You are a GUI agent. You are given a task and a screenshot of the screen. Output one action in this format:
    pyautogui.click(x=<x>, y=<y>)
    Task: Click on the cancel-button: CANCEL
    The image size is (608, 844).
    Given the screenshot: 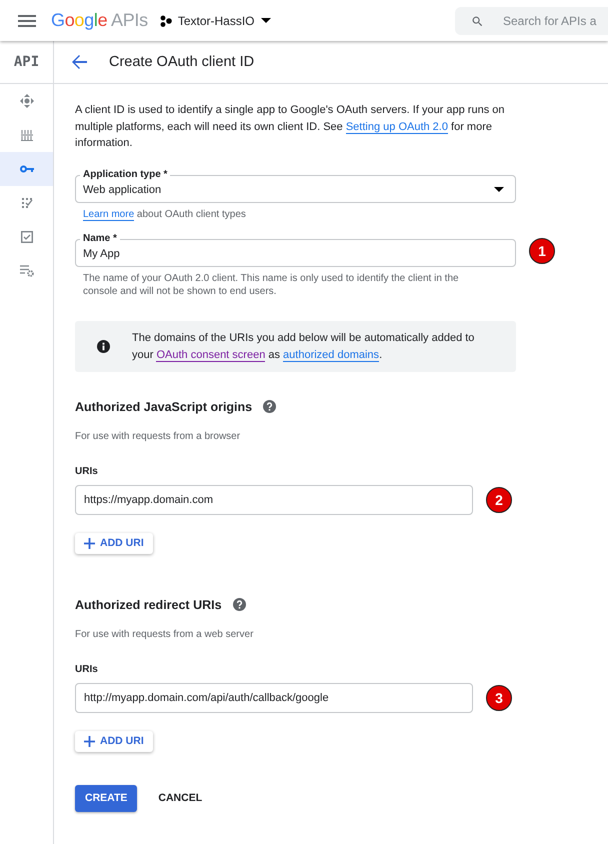 What is the action you would take?
    pyautogui.click(x=180, y=798)
    